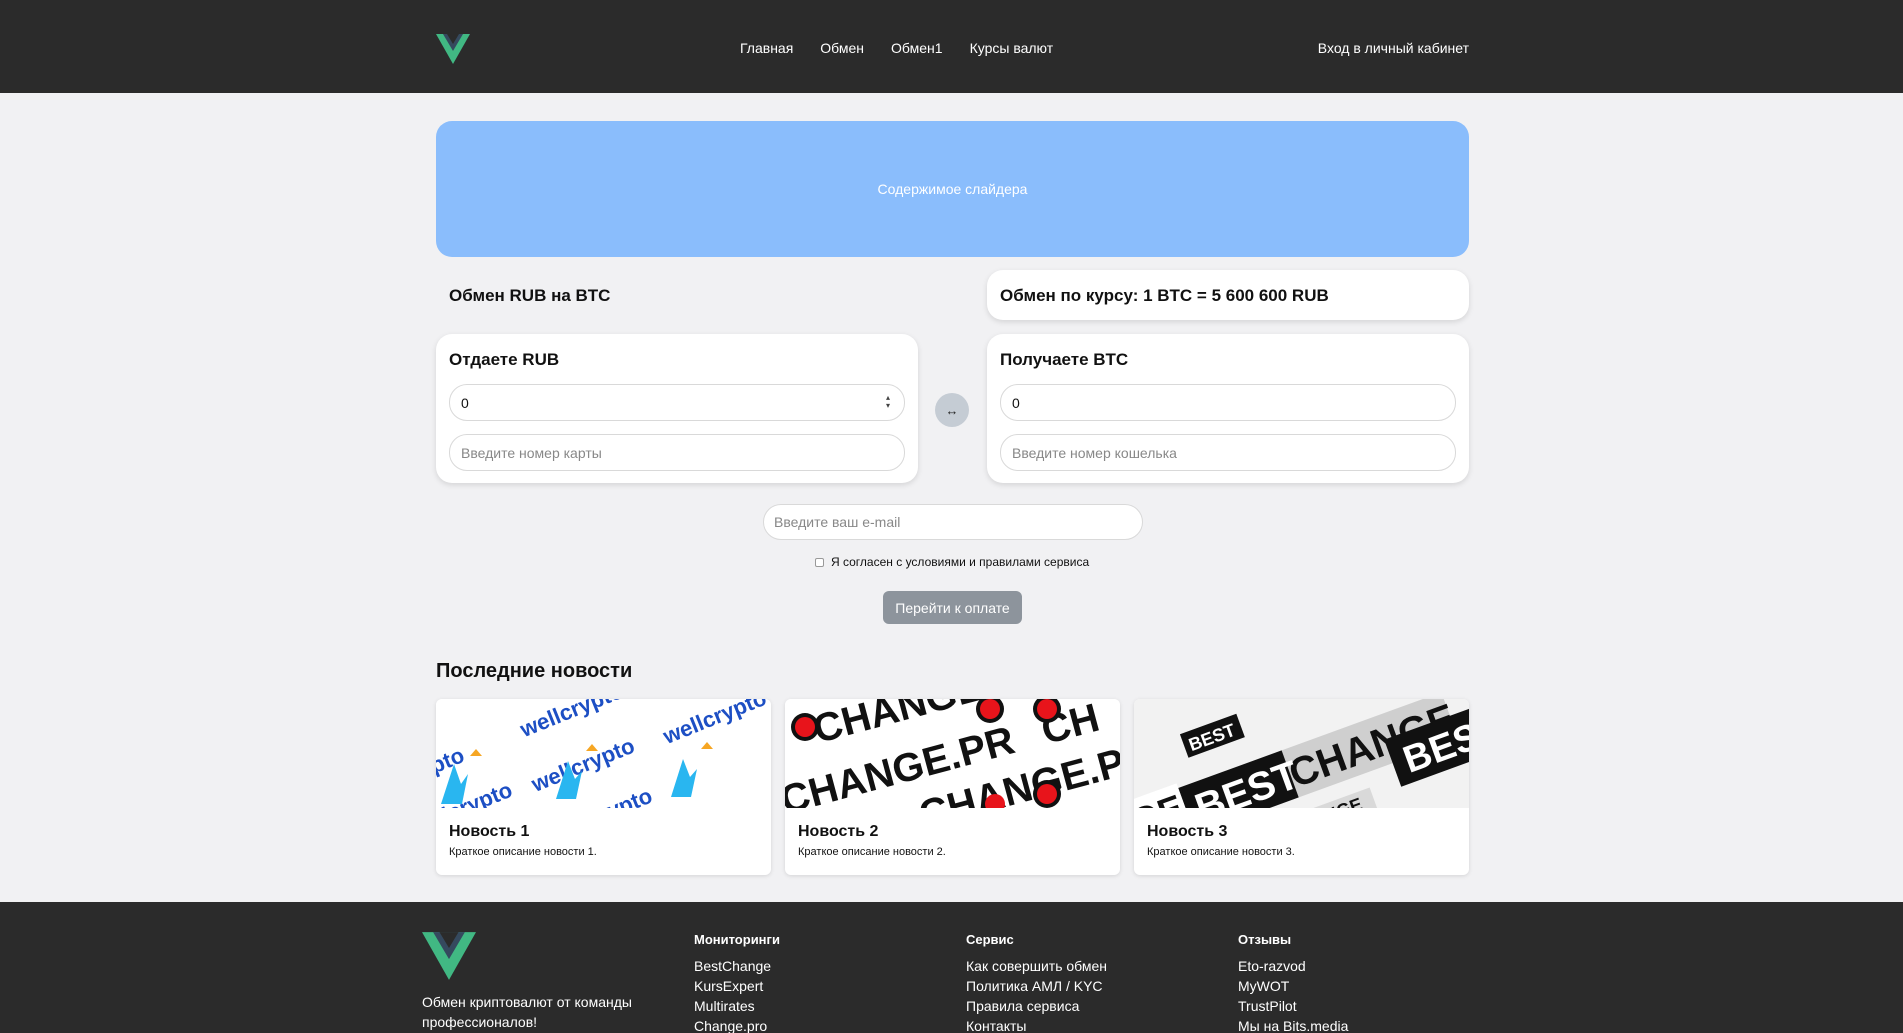 This screenshot has height=1033, width=1903. What do you see at coordinates (1293, 1006) in the screenshot?
I see `footer-link-trustpilot: TrustPilot` at bounding box center [1293, 1006].